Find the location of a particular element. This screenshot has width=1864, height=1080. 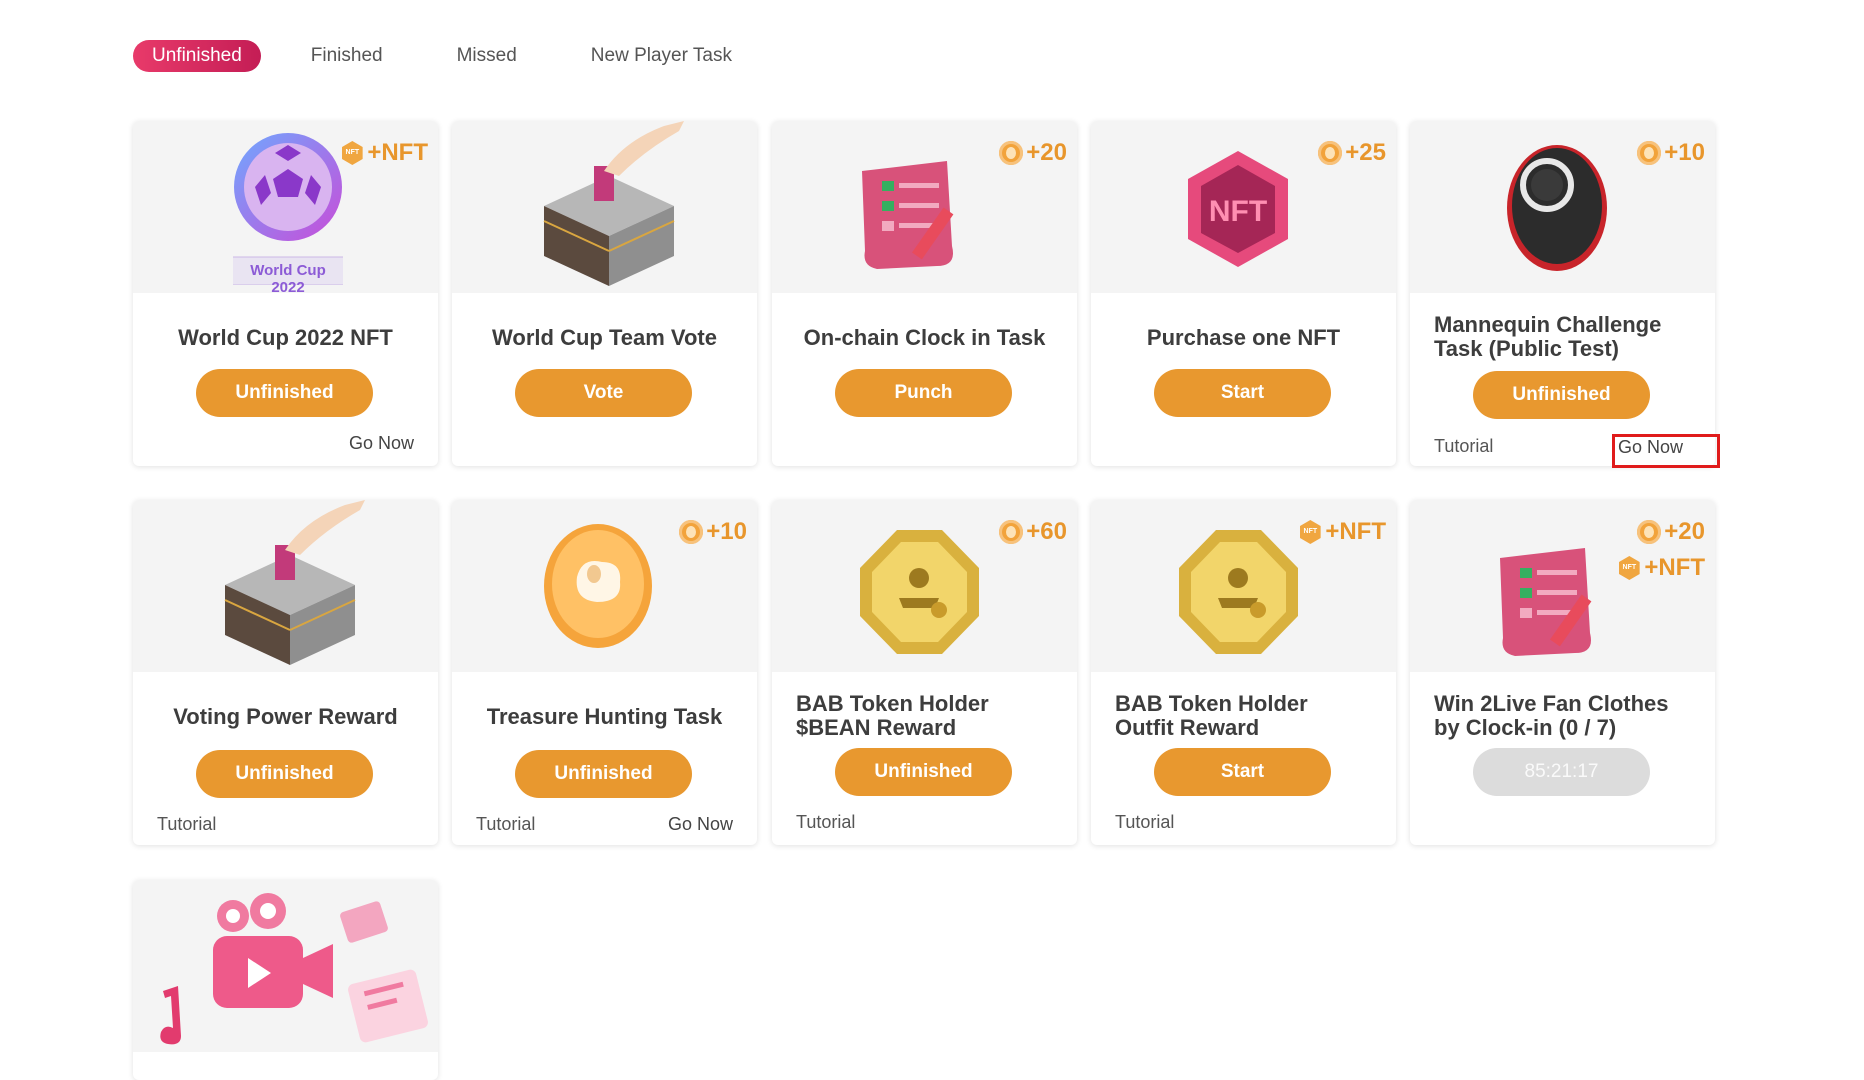

task-title: BAB Token Holder Outfit Reward is located at coordinates (1211, 715).